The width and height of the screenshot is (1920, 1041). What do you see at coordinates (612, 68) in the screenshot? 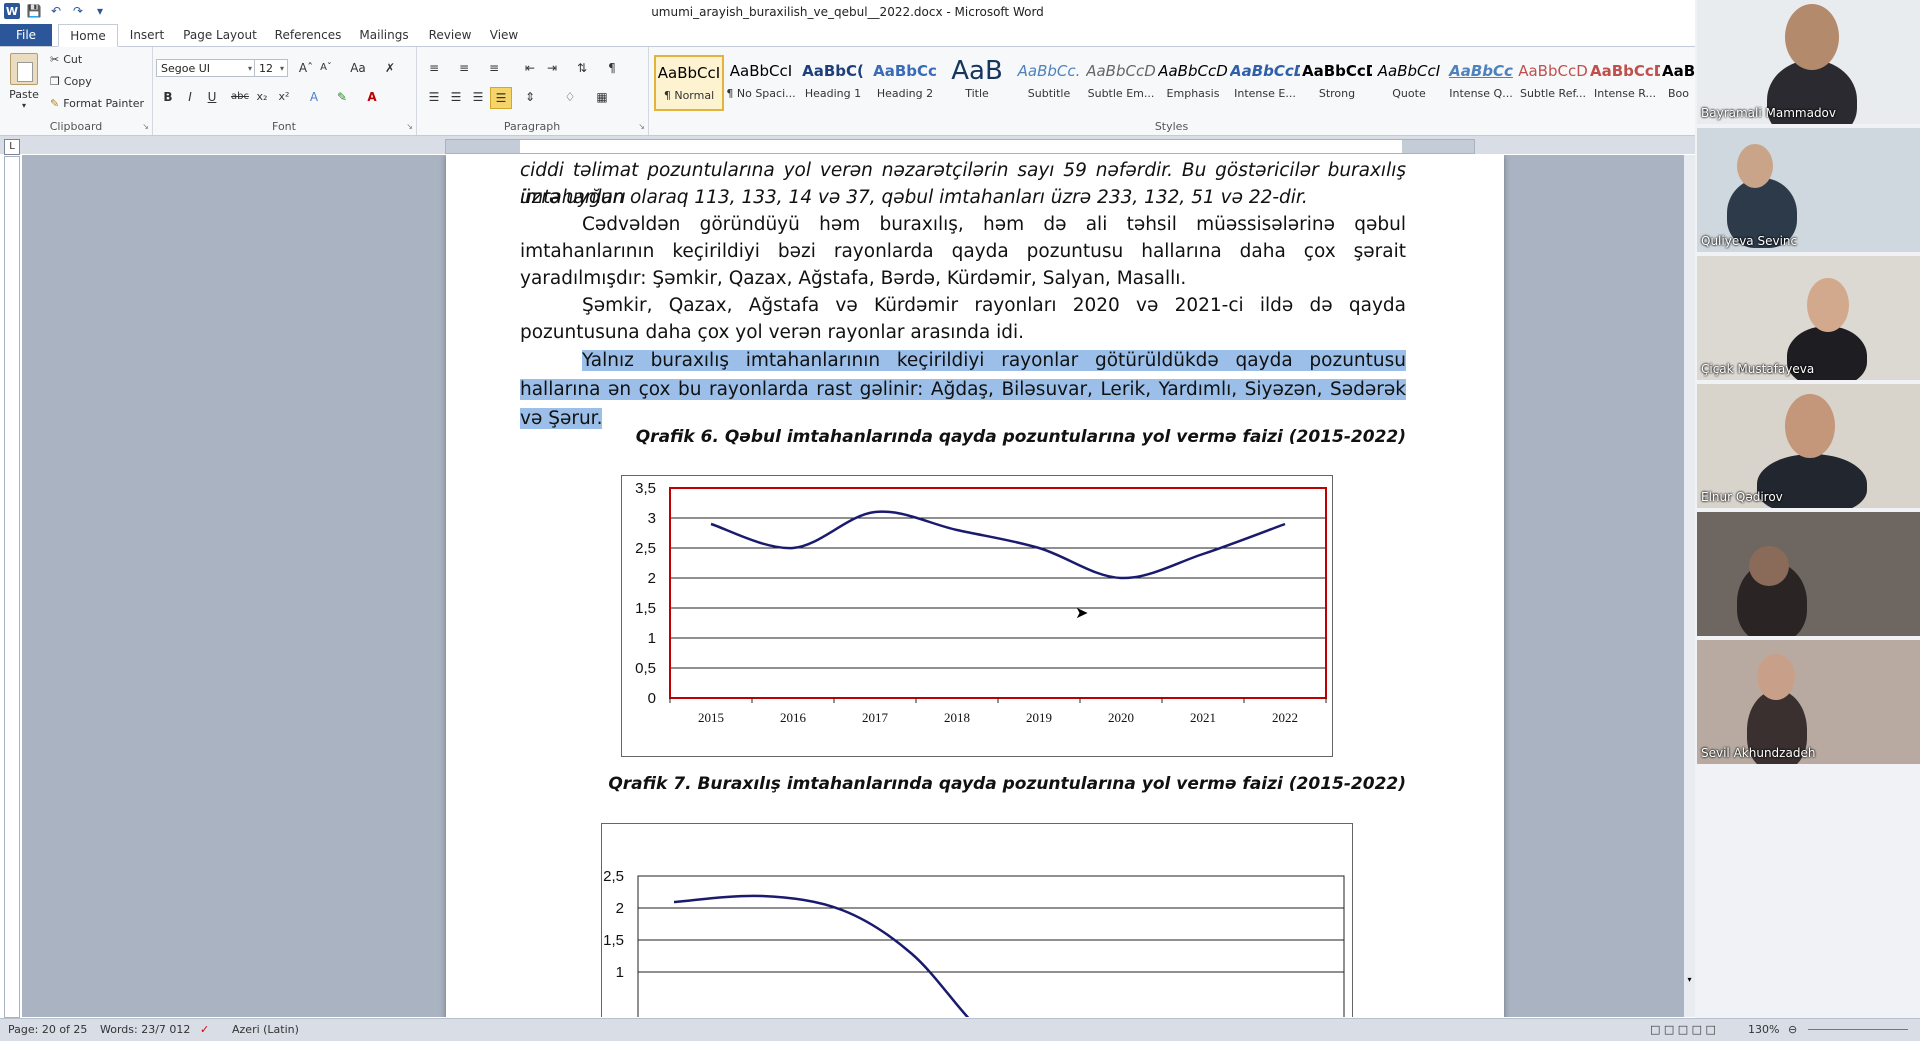
I see `show-formatting-icon: ¶` at bounding box center [612, 68].